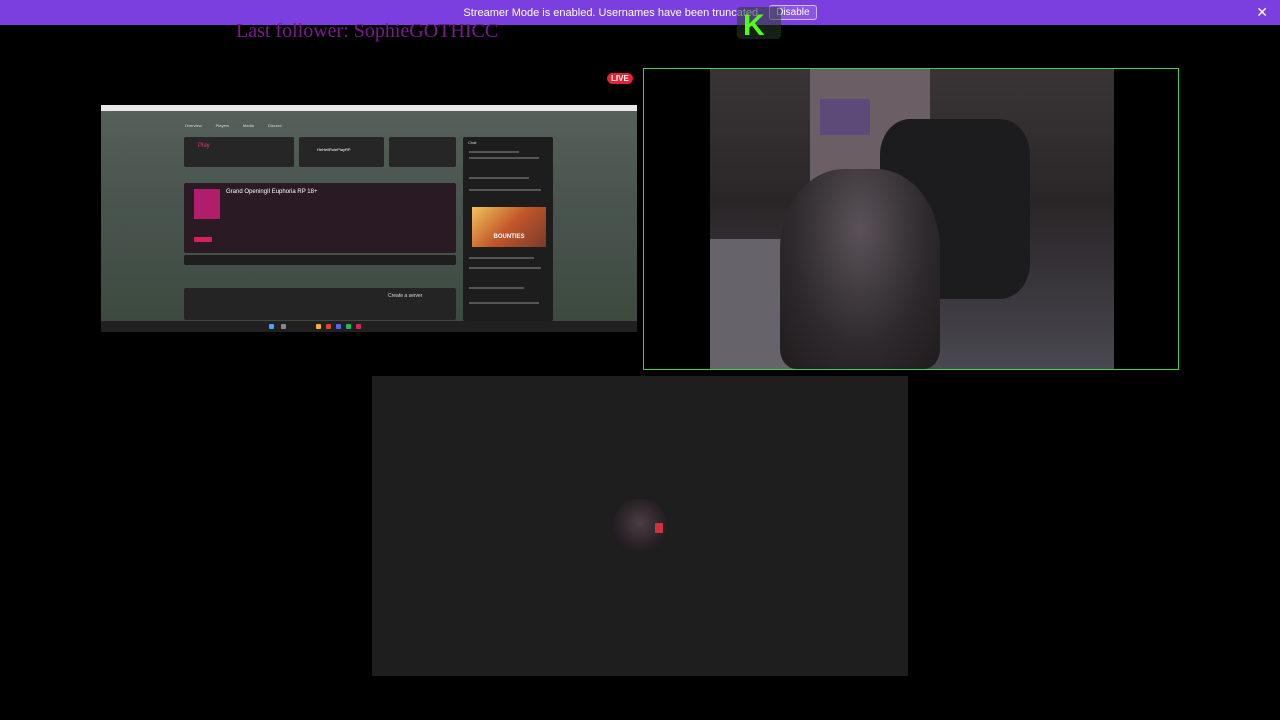 The width and height of the screenshot is (1280, 720). What do you see at coordinates (320, 304) in the screenshot?
I see `bottom-card: Create a server` at bounding box center [320, 304].